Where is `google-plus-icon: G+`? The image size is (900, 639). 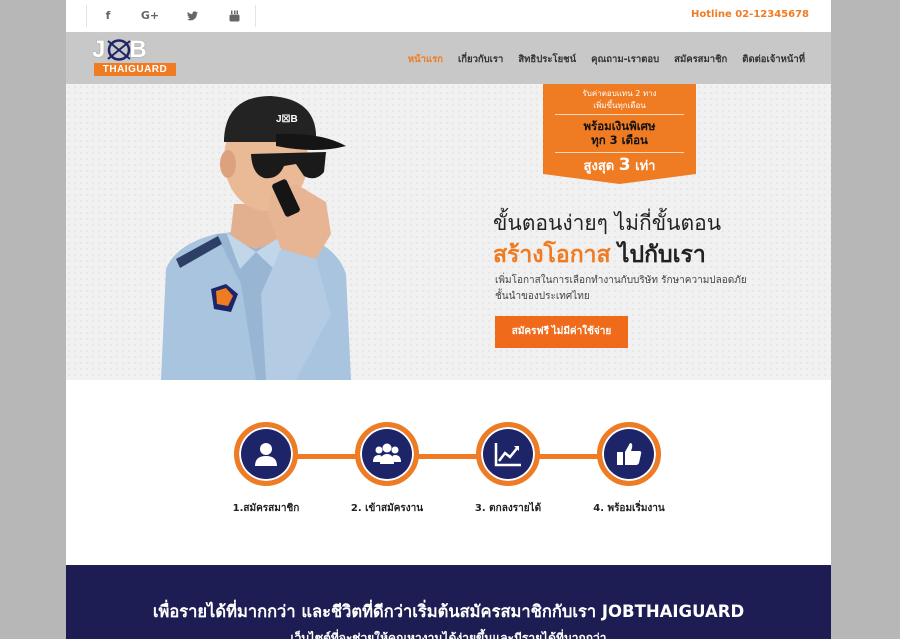 google-plus-icon: G+ is located at coordinates (150, 16).